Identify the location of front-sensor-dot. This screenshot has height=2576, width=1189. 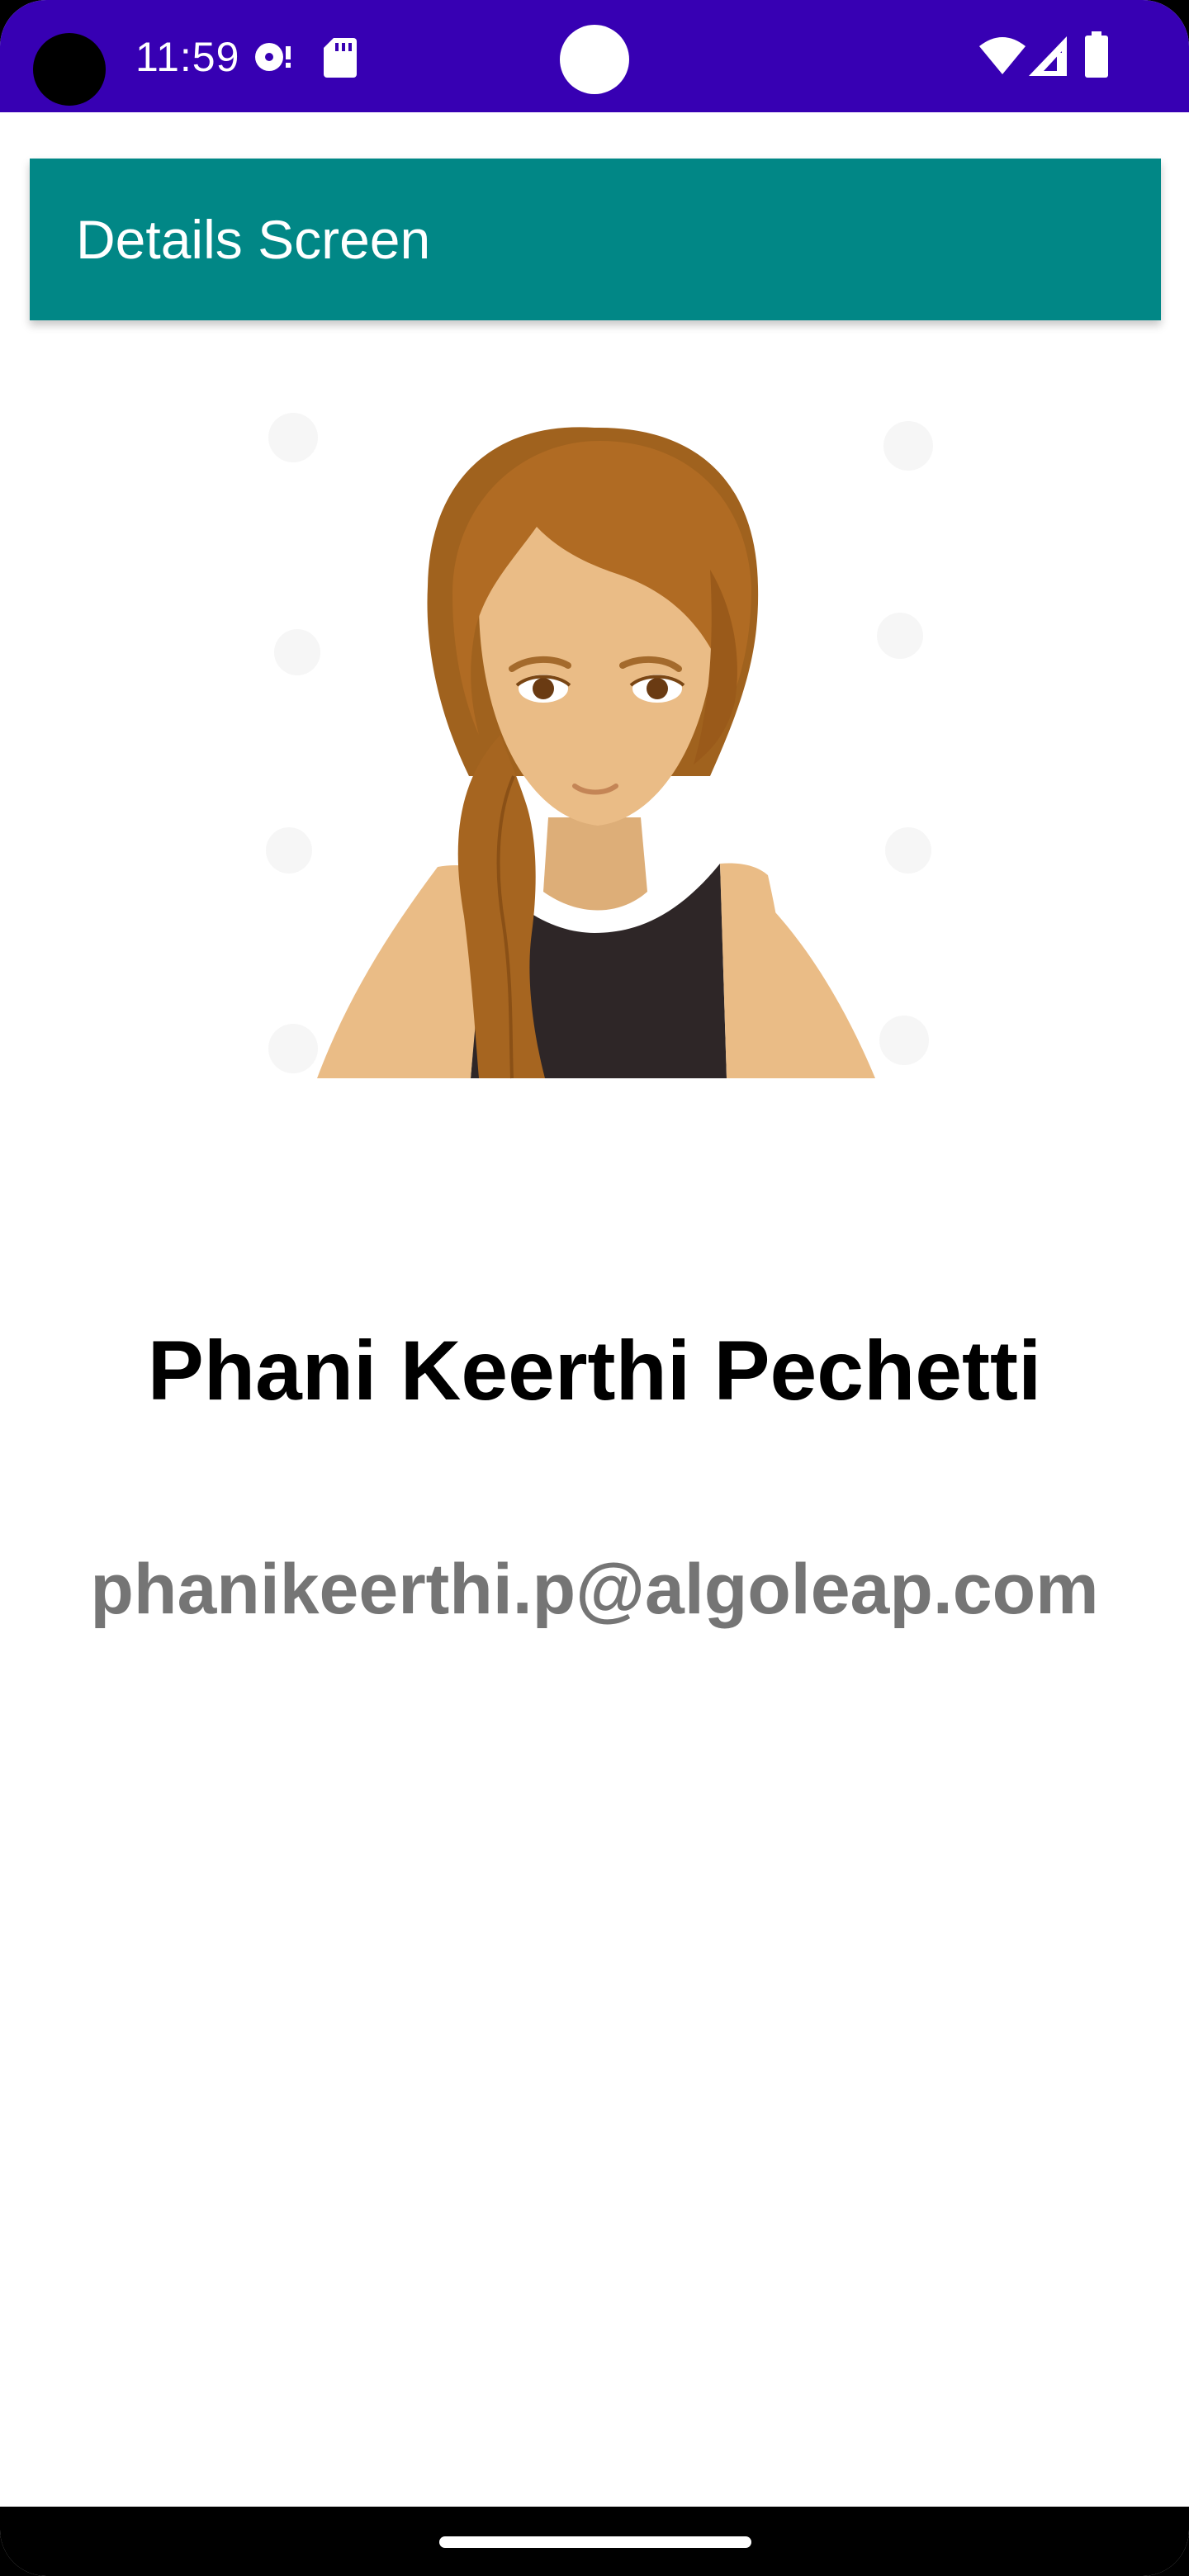
(594, 59).